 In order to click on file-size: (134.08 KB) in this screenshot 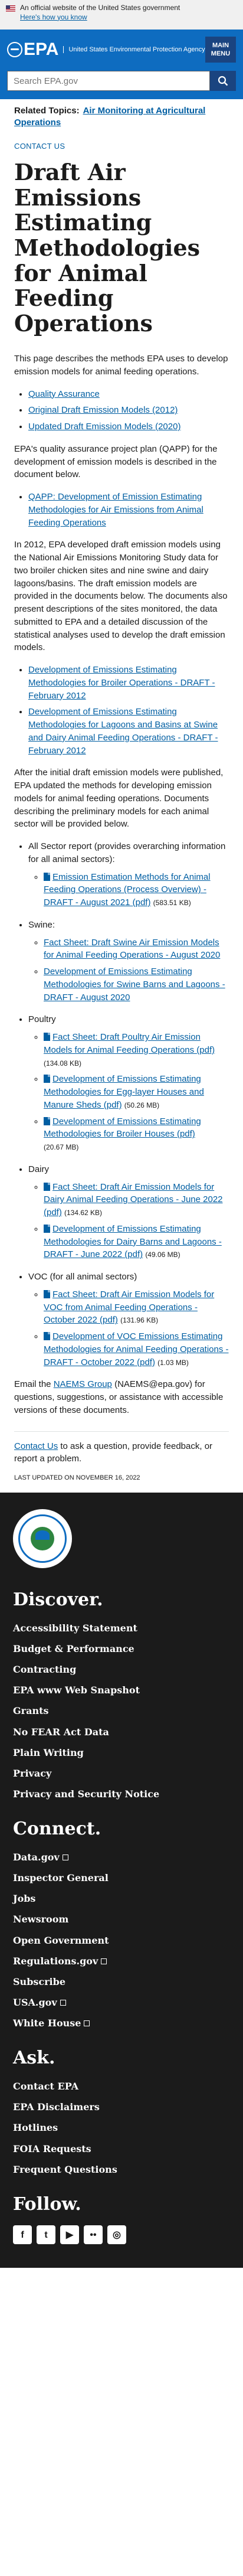, I will do `click(63, 1063)`.